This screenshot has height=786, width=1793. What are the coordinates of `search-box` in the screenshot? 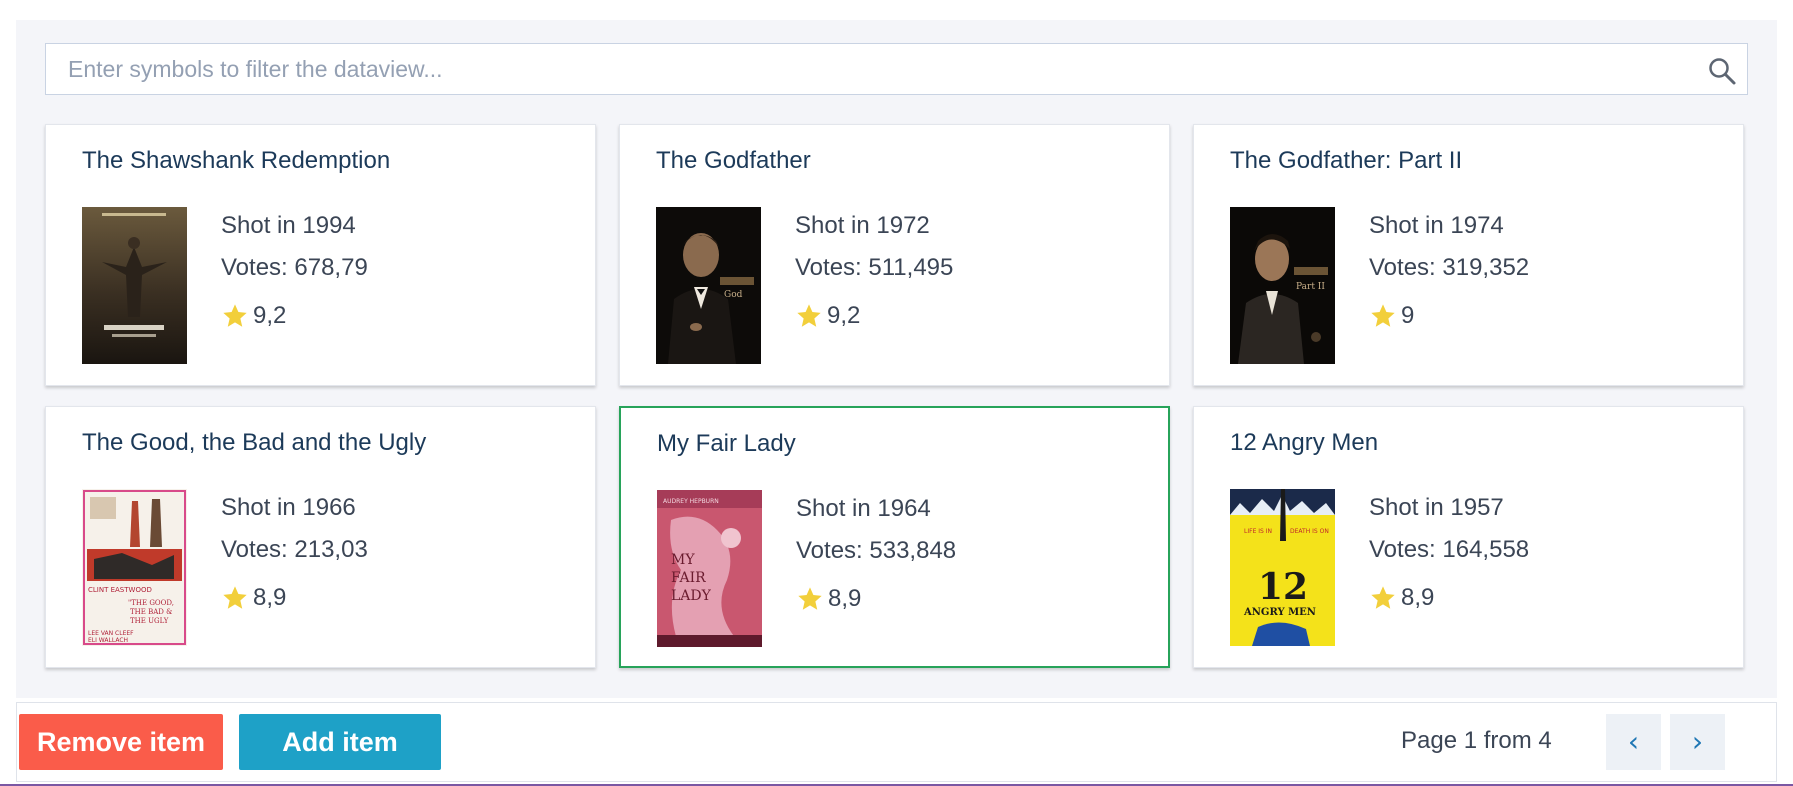 It's located at (896, 69).